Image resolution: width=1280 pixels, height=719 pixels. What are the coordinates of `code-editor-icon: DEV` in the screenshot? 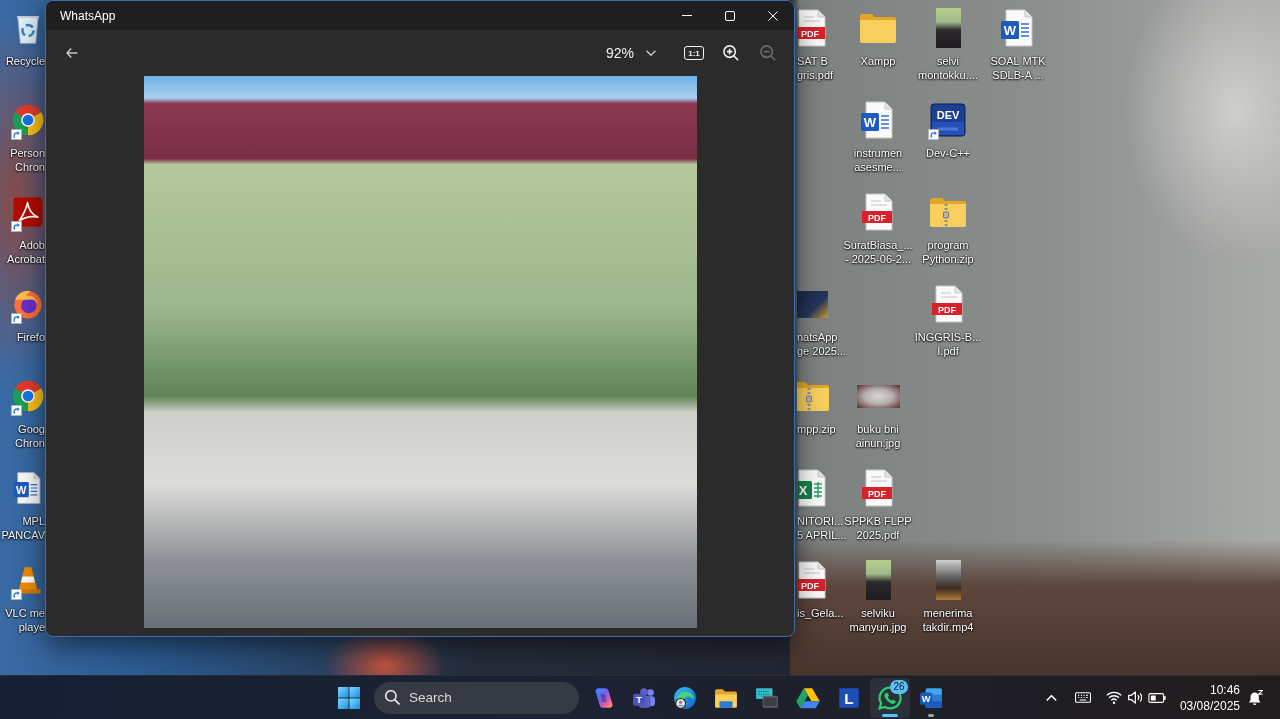 It's located at (948, 120).